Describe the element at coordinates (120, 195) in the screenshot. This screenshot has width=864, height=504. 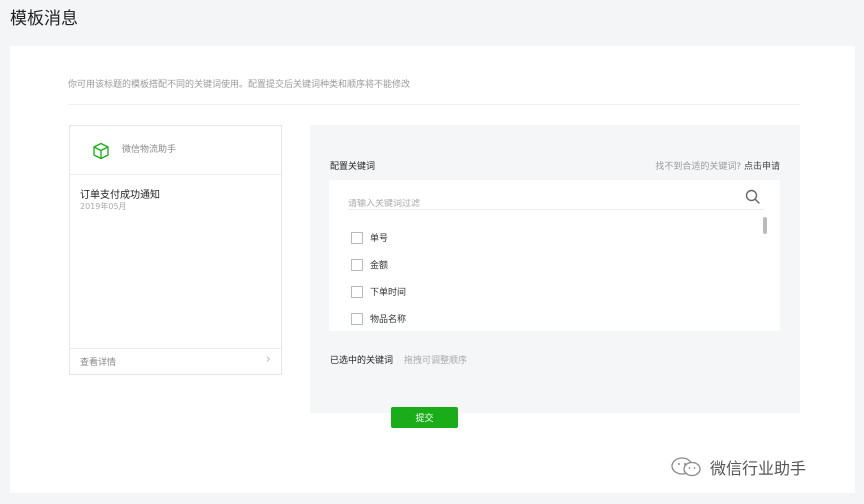
I see `message-title: 订单支付成功通知` at that location.